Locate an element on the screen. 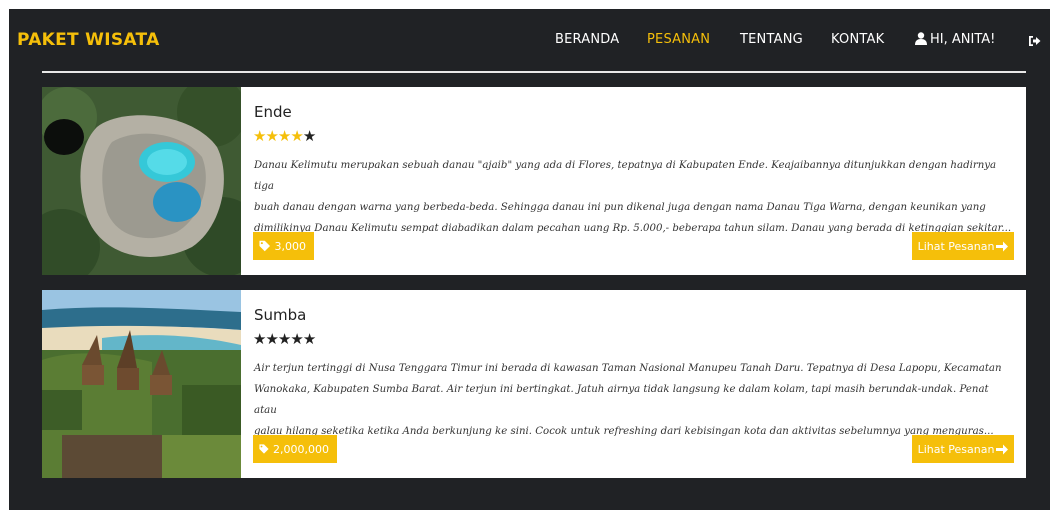  price-value: 3,000 is located at coordinates (290, 246).